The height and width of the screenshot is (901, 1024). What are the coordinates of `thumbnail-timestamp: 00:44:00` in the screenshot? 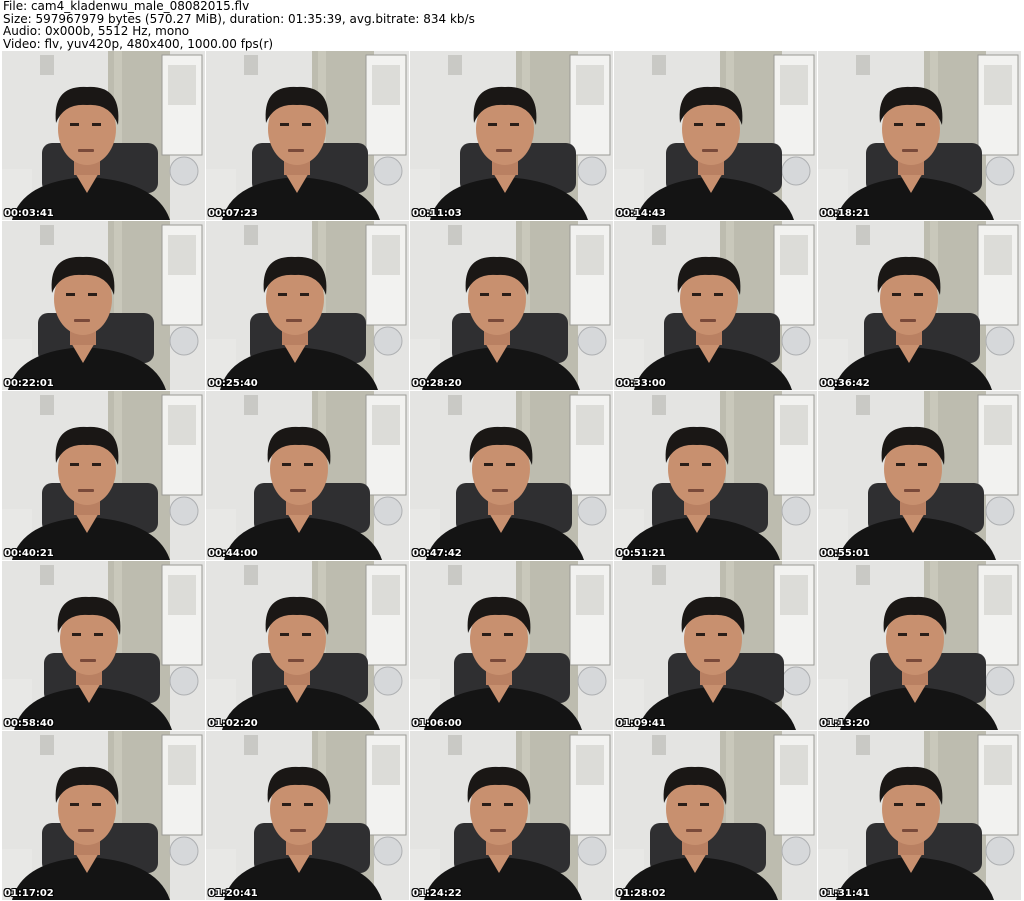 It's located at (233, 553).